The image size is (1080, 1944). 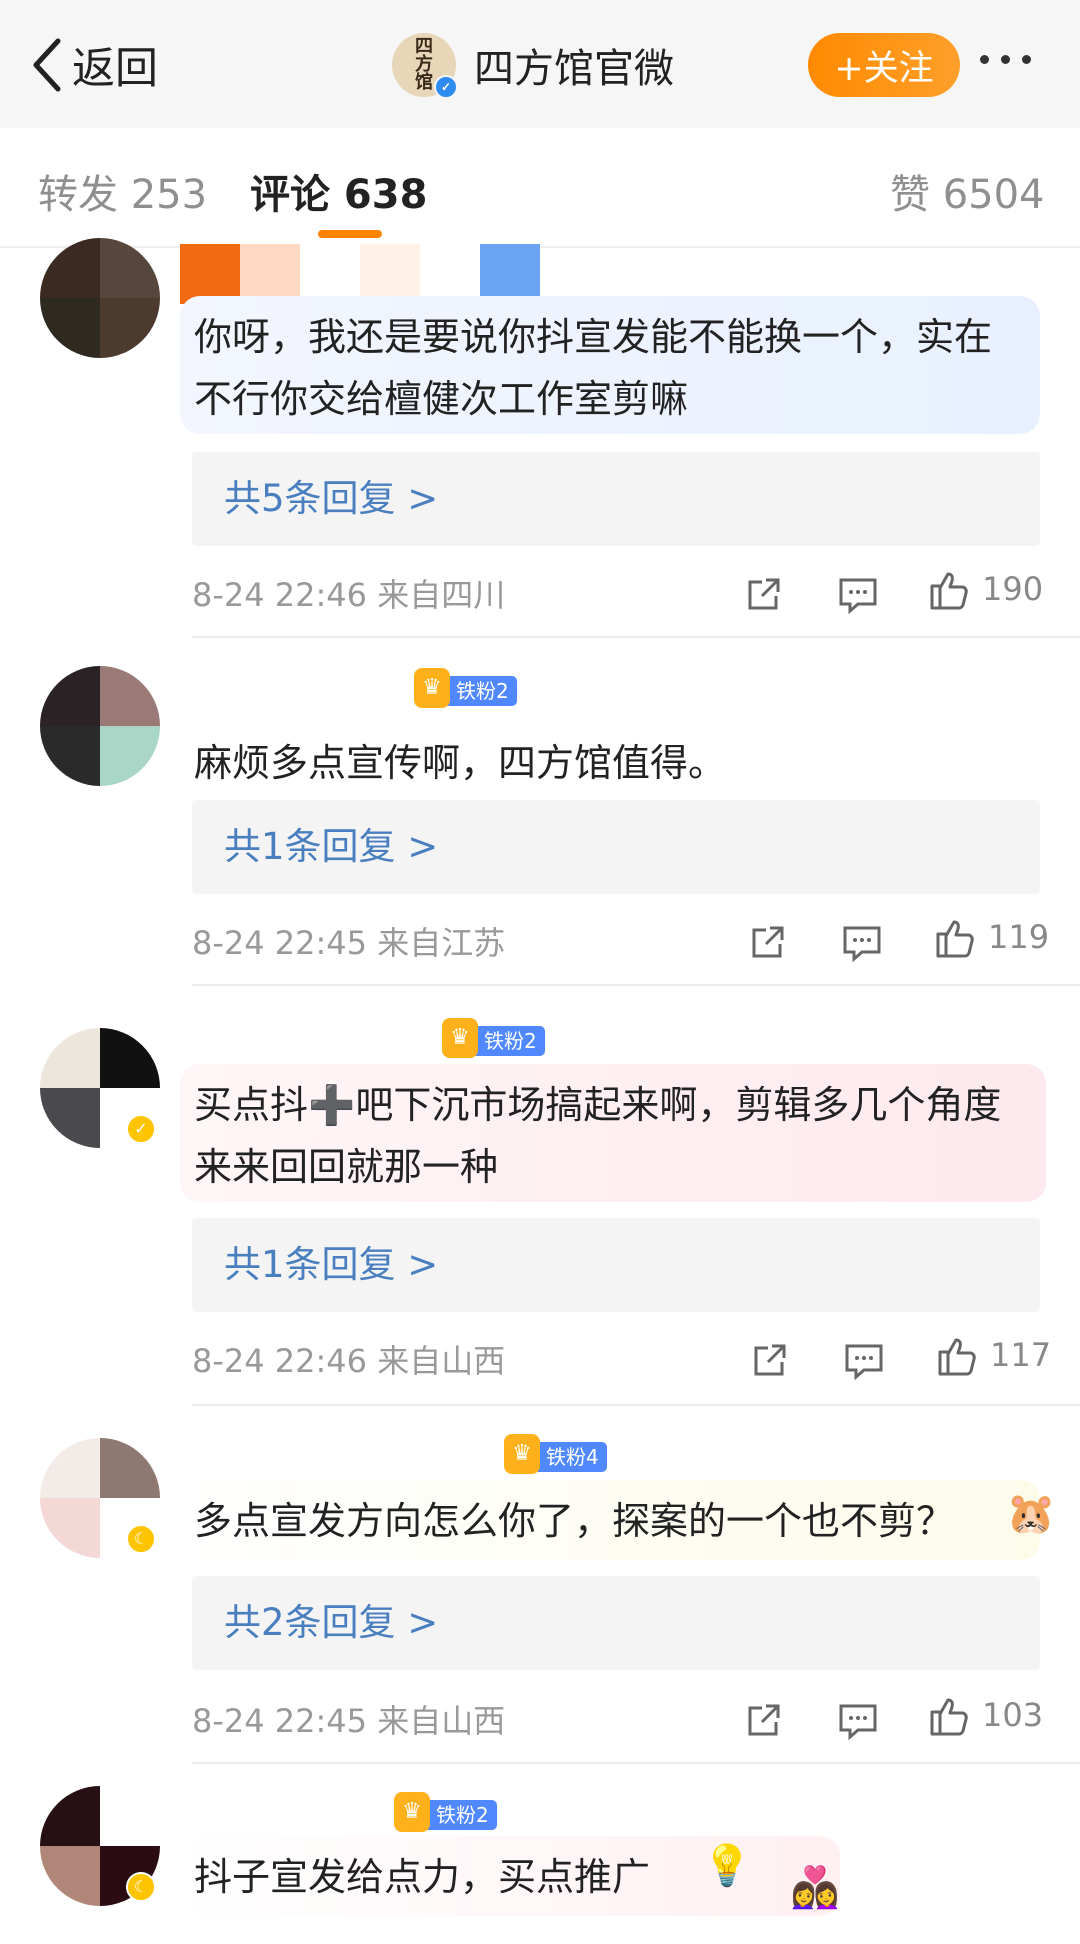 What do you see at coordinates (1021, 1355) in the screenshot?
I see `like-count: 117` at bounding box center [1021, 1355].